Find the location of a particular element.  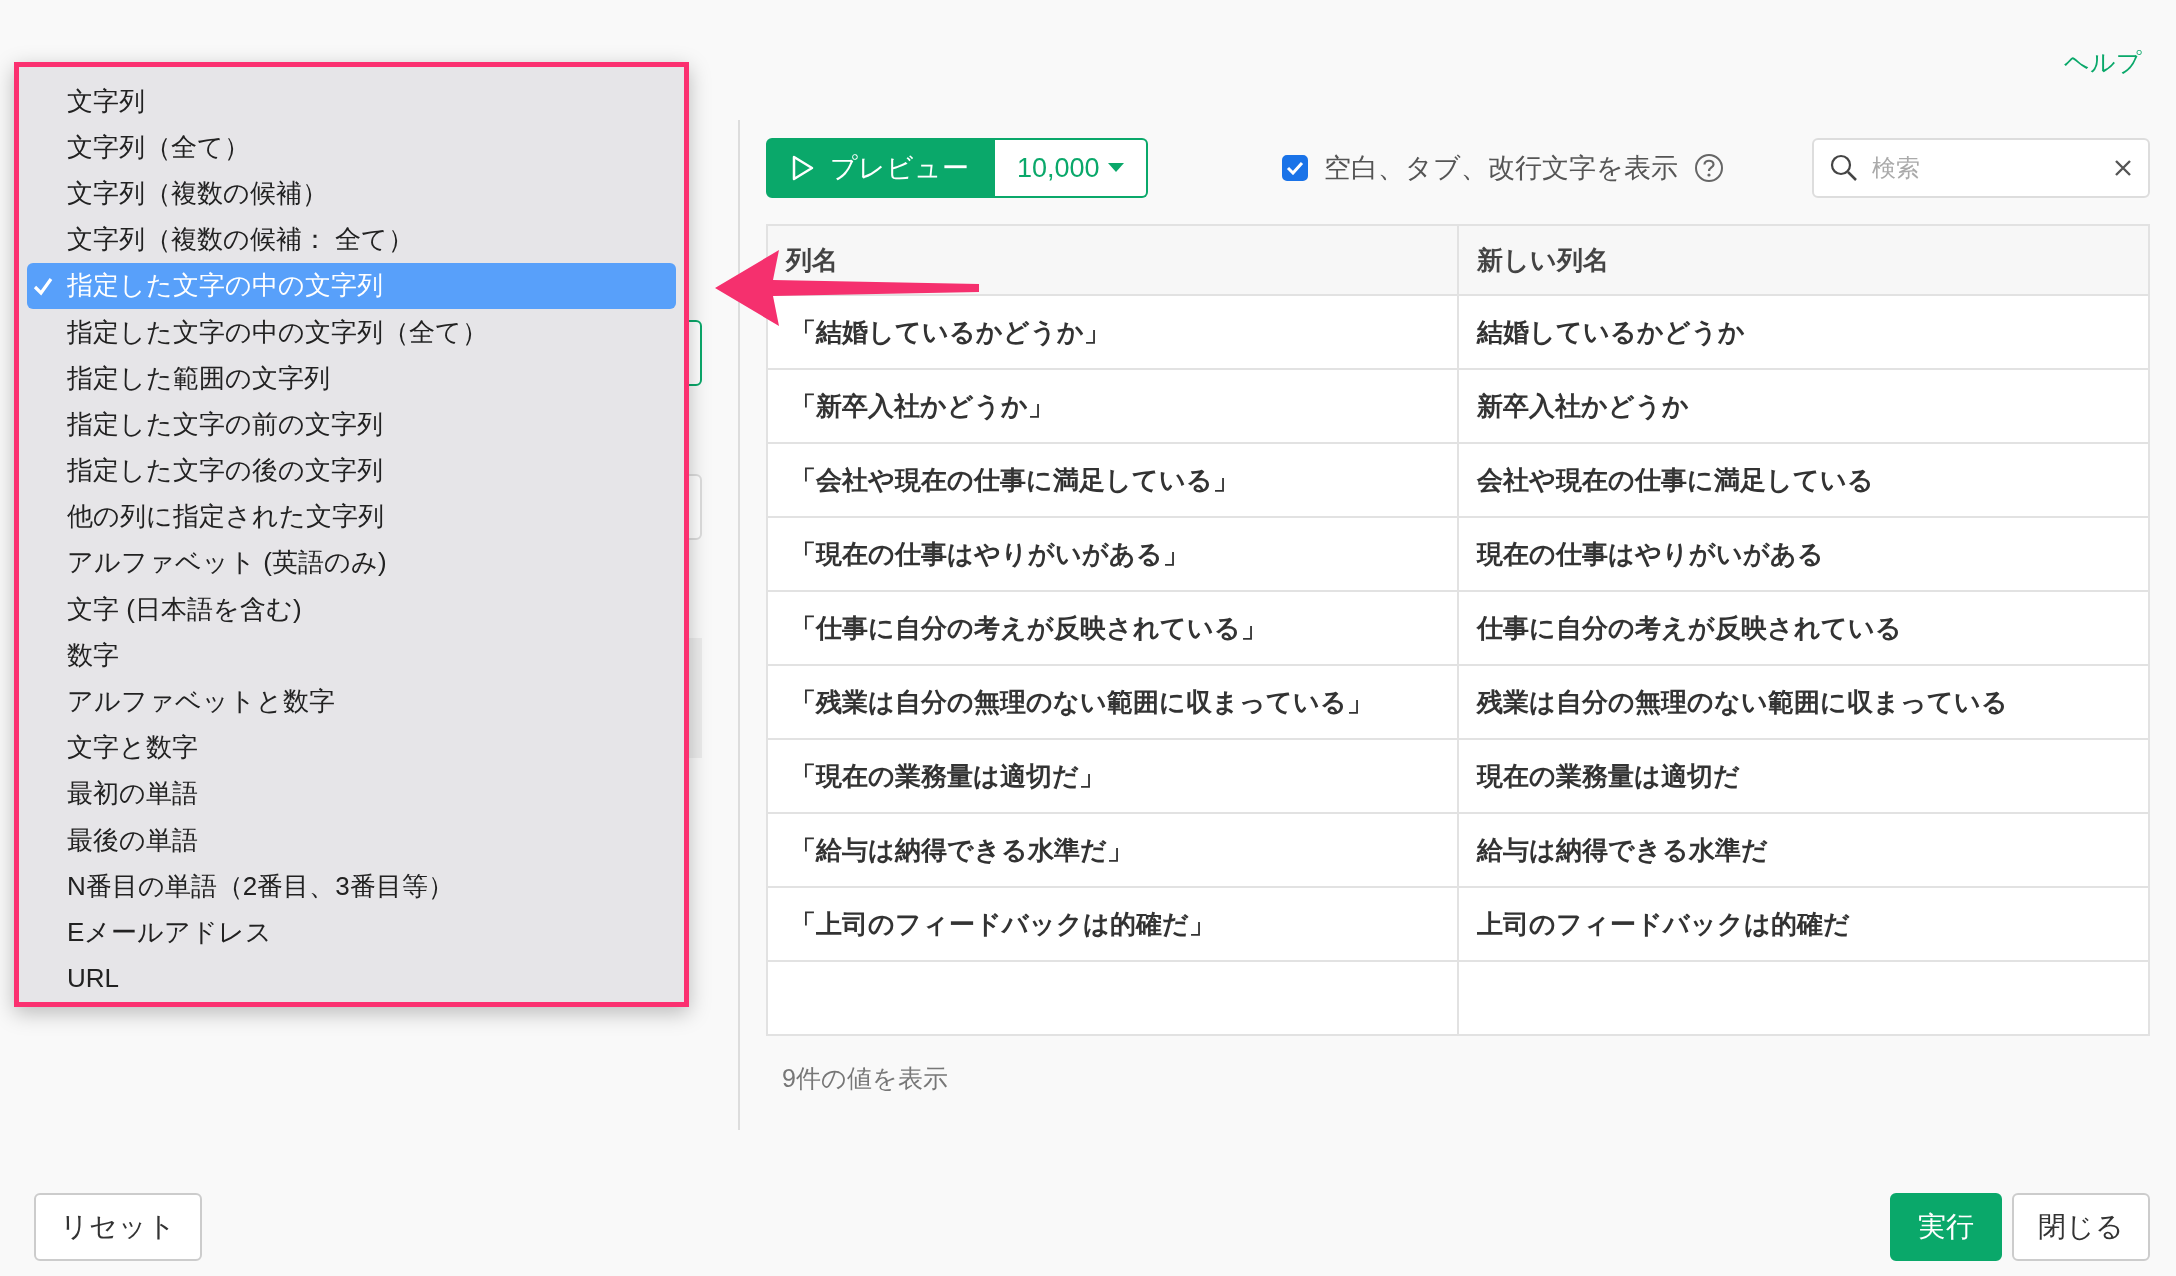

play-icon is located at coordinates (803, 168).